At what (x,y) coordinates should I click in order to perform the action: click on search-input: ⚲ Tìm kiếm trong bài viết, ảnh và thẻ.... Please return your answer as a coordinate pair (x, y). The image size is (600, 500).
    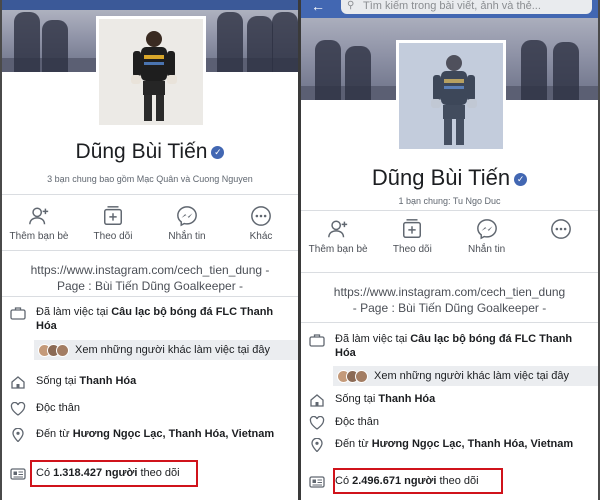
    Looking at the image, I should click on (466, 7).